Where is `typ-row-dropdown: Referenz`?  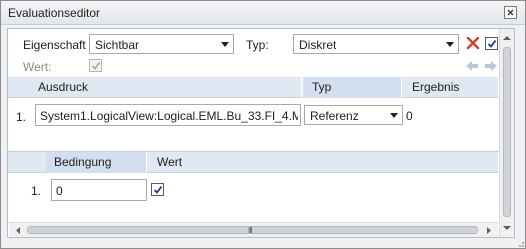
typ-row-dropdown: Referenz is located at coordinates (353, 115).